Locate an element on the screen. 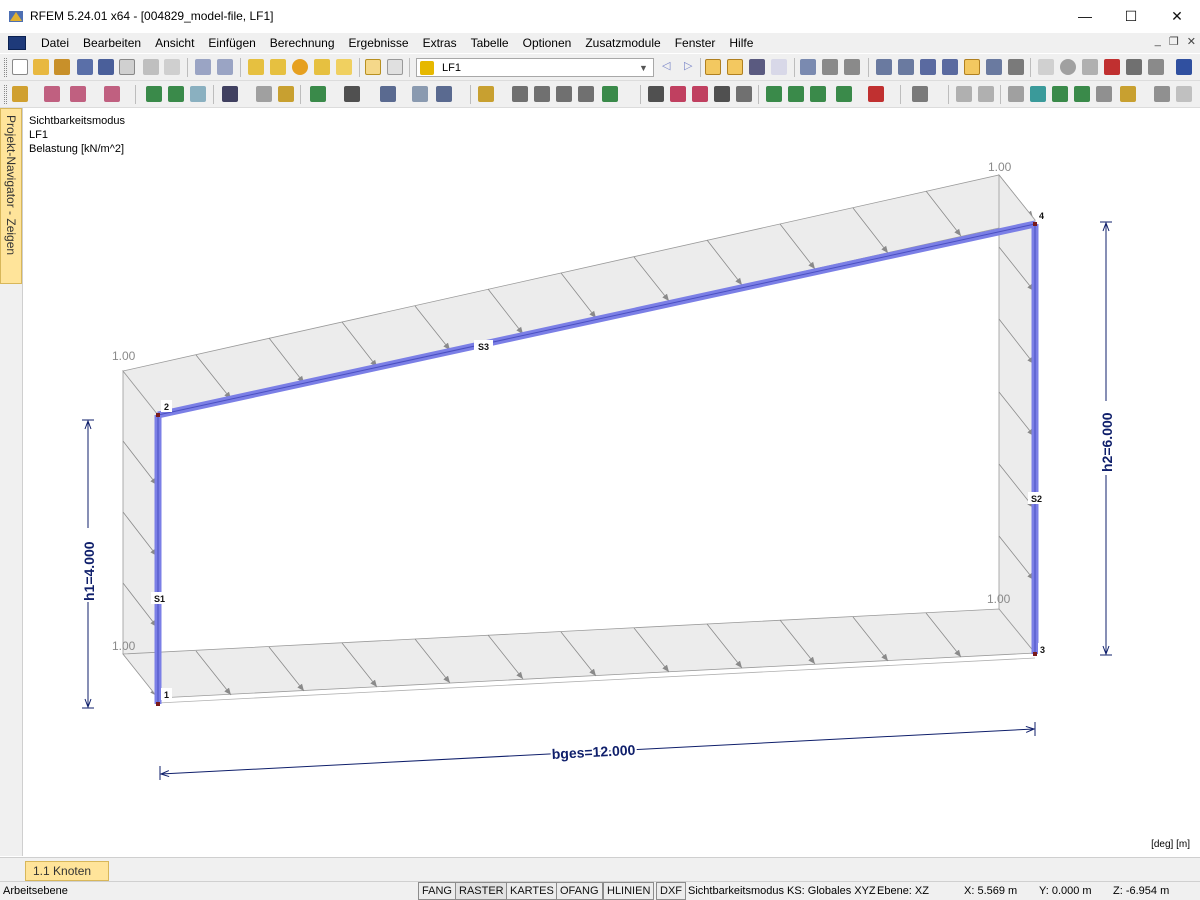  kartes-button: KARTES is located at coordinates (532, 891).